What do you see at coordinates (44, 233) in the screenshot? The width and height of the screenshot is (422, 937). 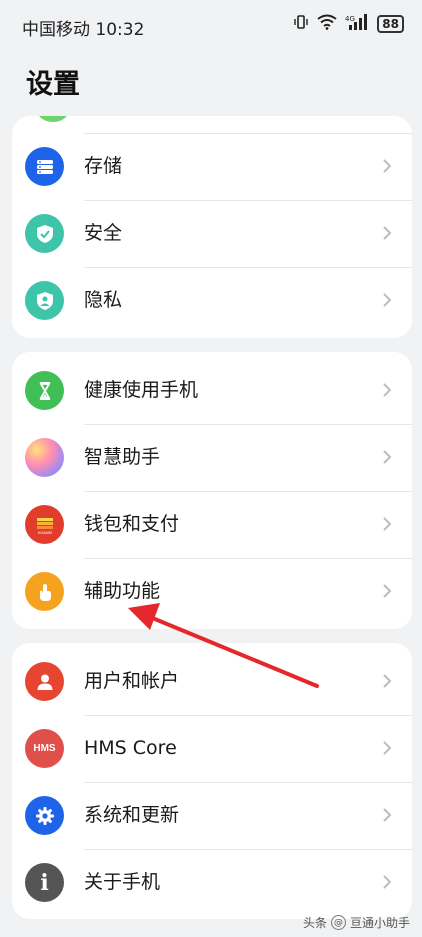 I see `security-shield-icon` at bounding box center [44, 233].